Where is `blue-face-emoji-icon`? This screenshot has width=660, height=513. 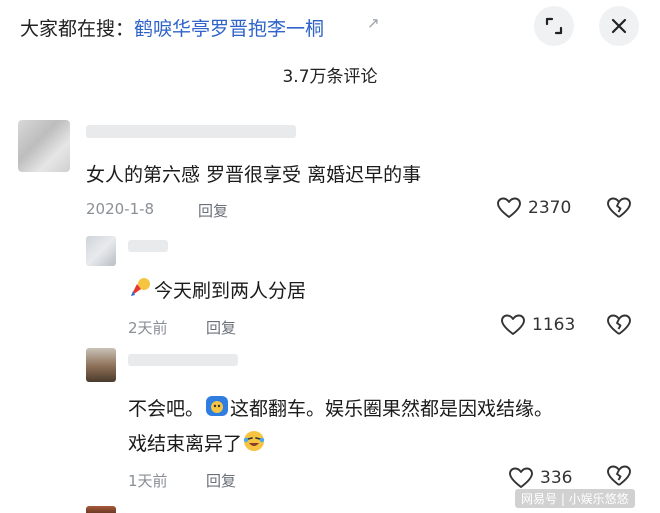 blue-face-emoji-icon is located at coordinates (217, 408).